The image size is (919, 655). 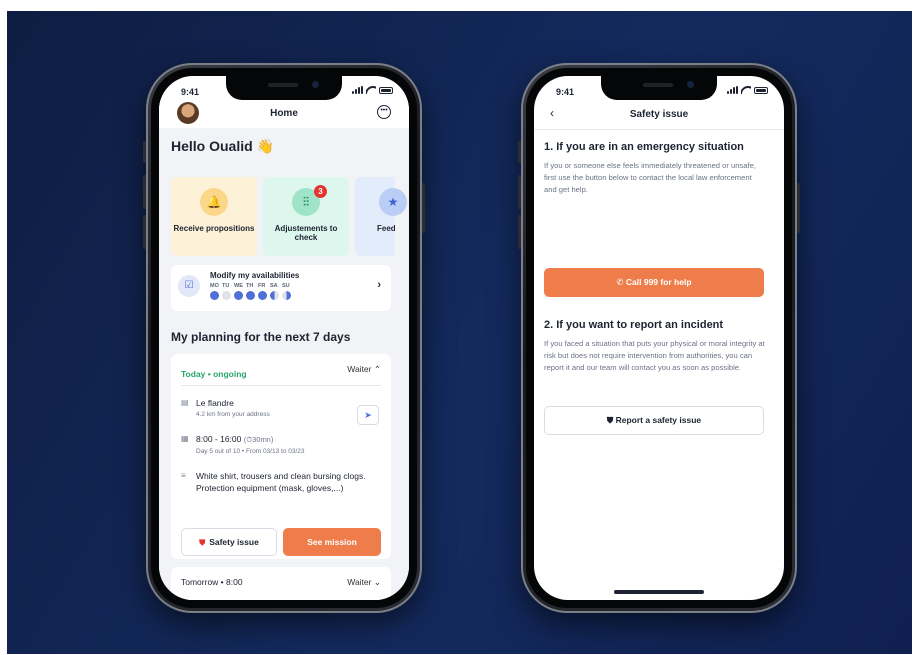 What do you see at coordinates (377, 582) in the screenshot?
I see `chevron-down-icon: ⌄` at bounding box center [377, 582].